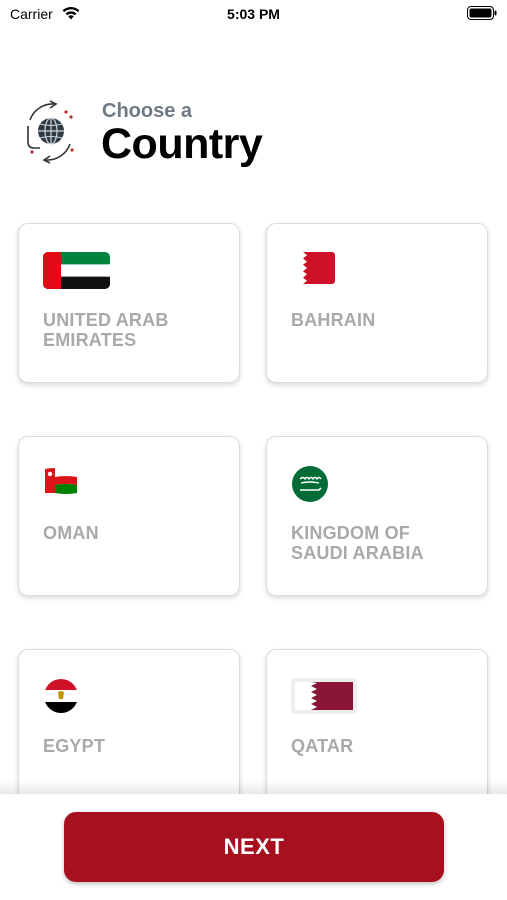 The height and width of the screenshot is (900, 507). What do you see at coordinates (50, 132) in the screenshot?
I see `globe-swap-icon` at bounding box center [50, 132].